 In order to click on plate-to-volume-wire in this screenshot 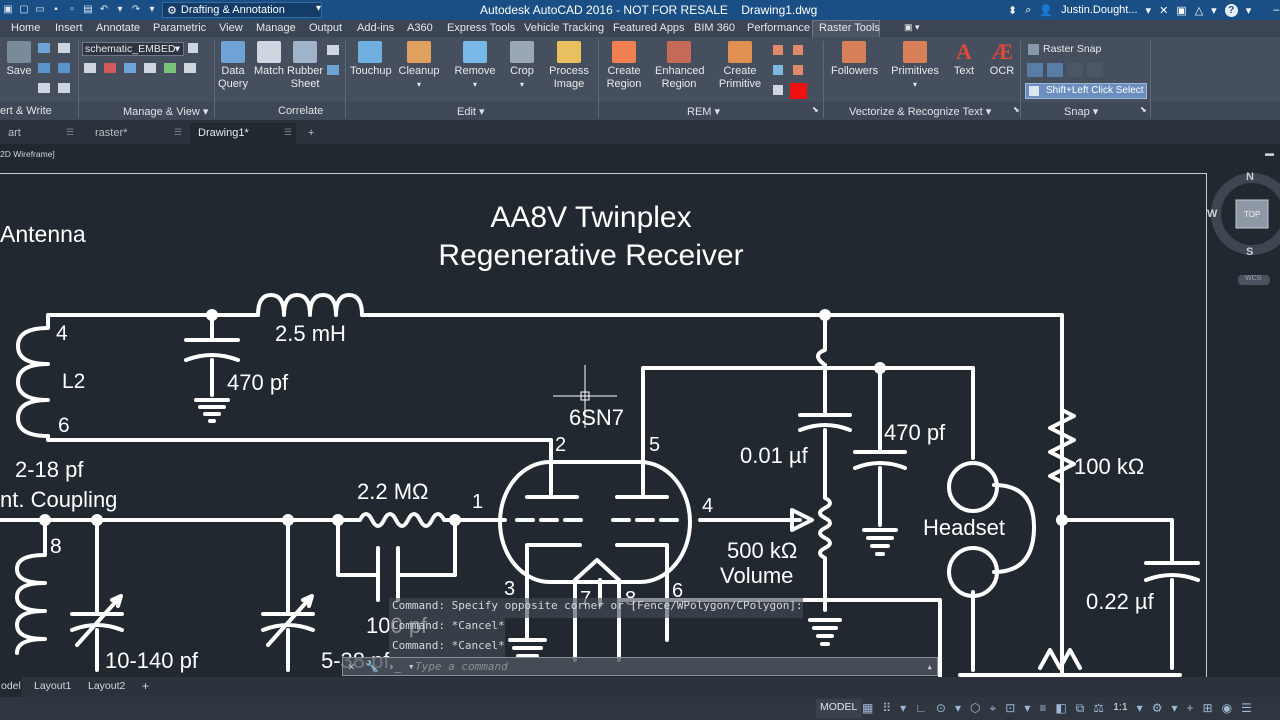, I will do `click(756, 520)`.